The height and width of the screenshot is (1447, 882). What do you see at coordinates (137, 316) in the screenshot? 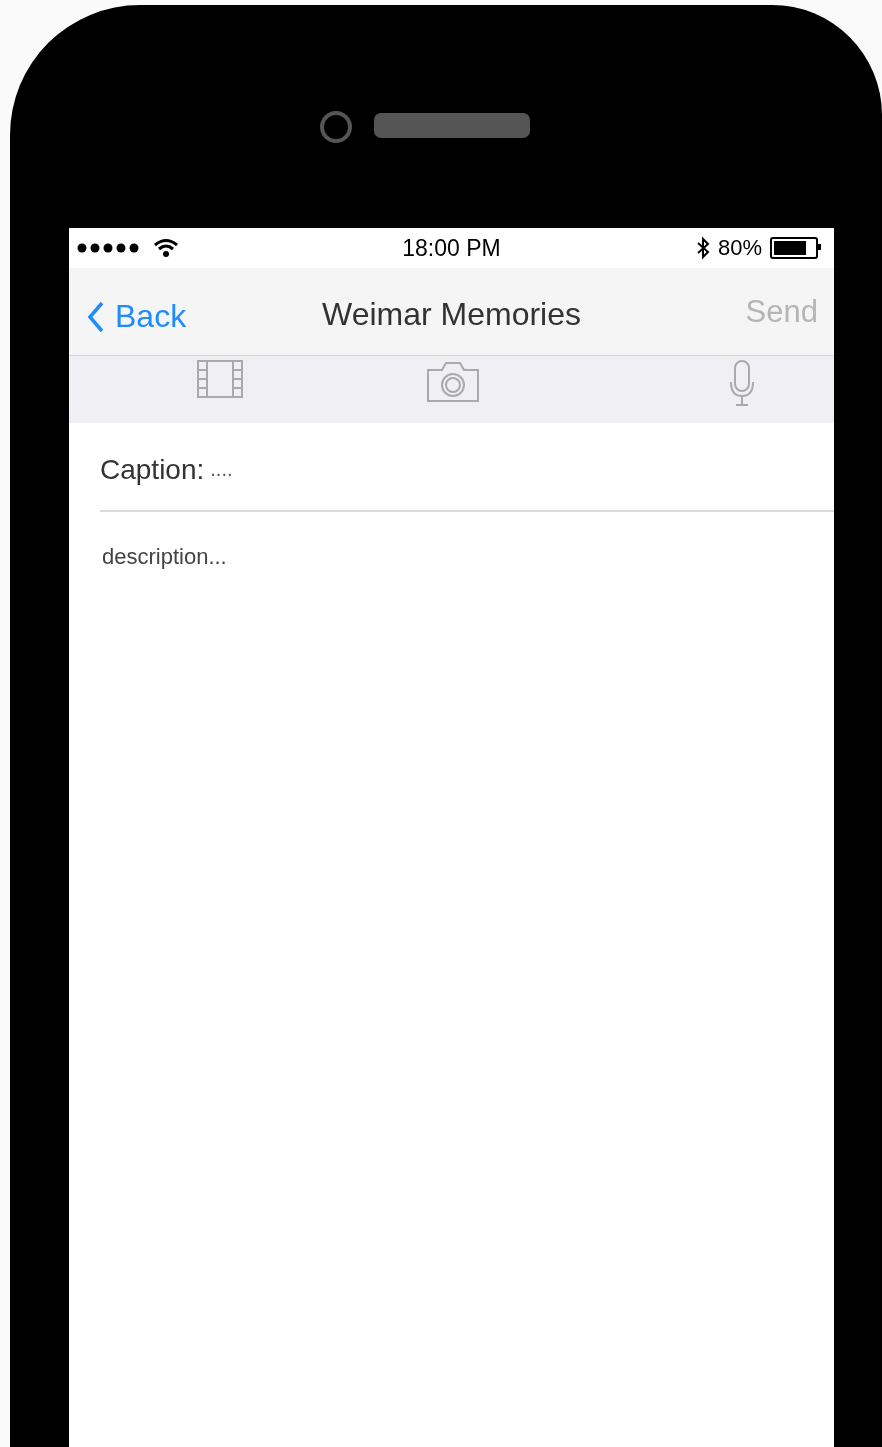
I see `back-button: Back` at bounding box center [137, 316].